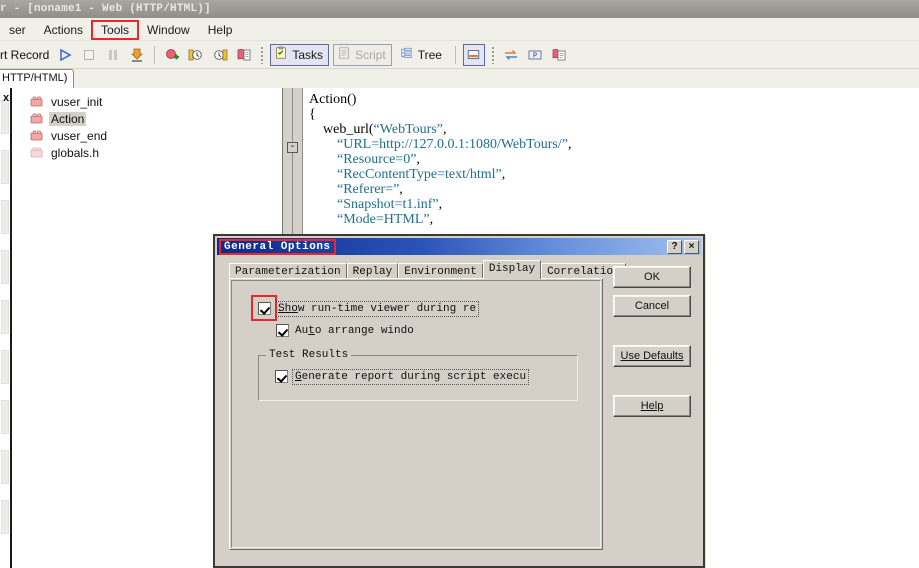 Image resolution: width=919 pixels, height=568 pixels. I want to click on parameter-icon: P, so click(535, 55).